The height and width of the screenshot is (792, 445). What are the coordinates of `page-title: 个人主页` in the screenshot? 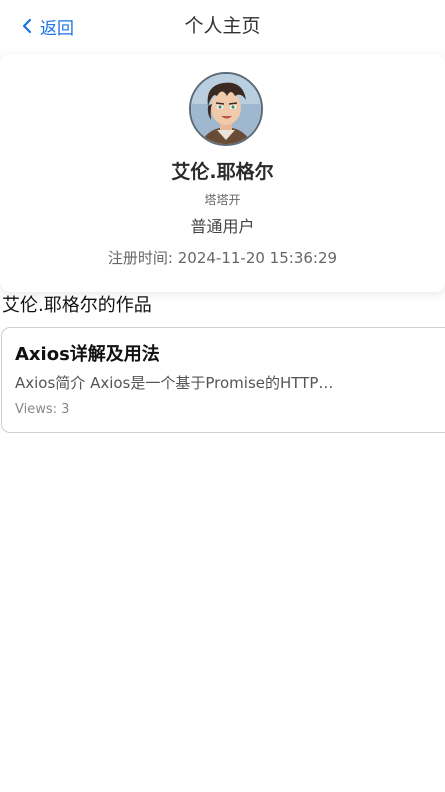 It's located at (222, 26).